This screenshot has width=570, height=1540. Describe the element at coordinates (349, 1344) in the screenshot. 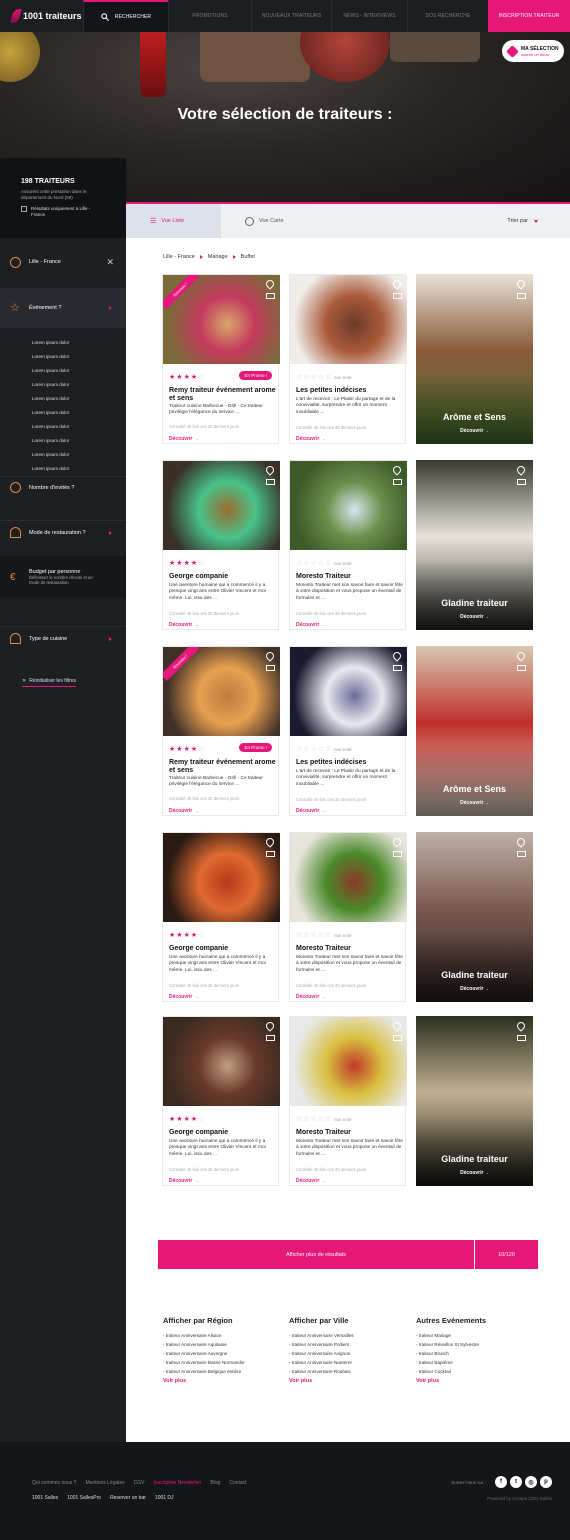

I see `link-item: - traiteur Anniversaire Poitiers` at that location.